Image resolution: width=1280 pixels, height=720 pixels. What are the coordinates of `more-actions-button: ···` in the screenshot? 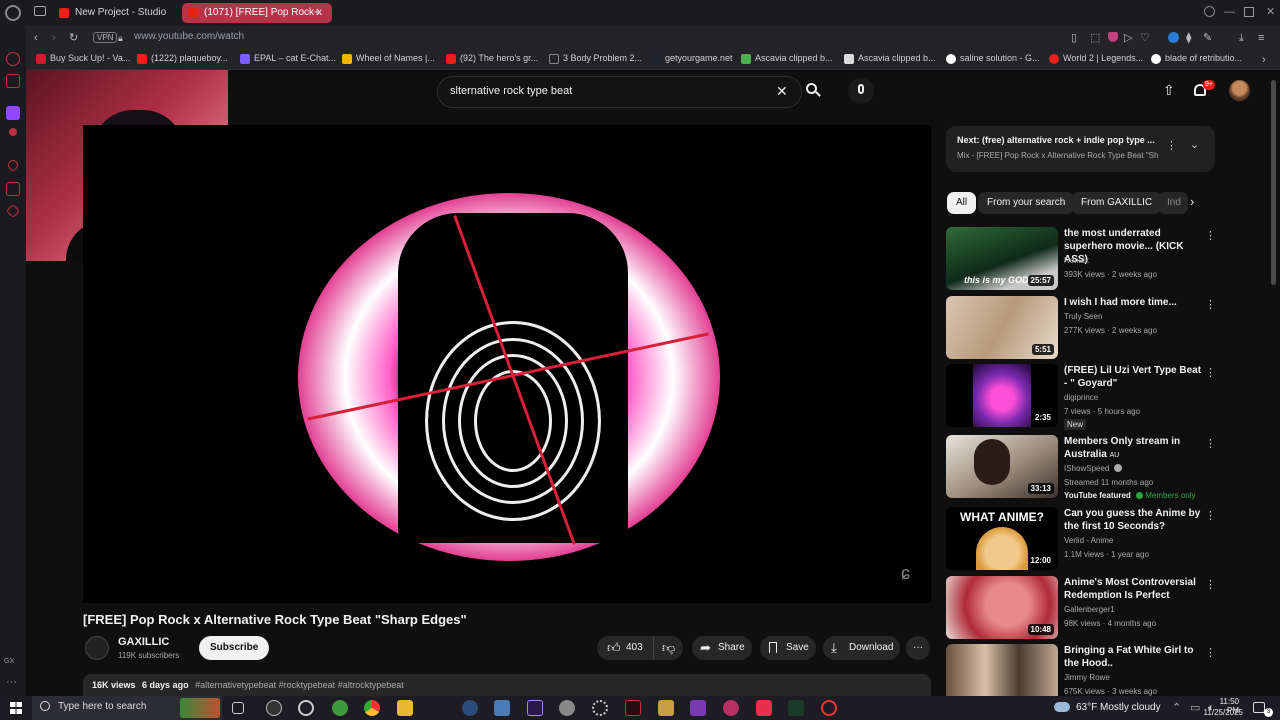 It's located at (918, 648).